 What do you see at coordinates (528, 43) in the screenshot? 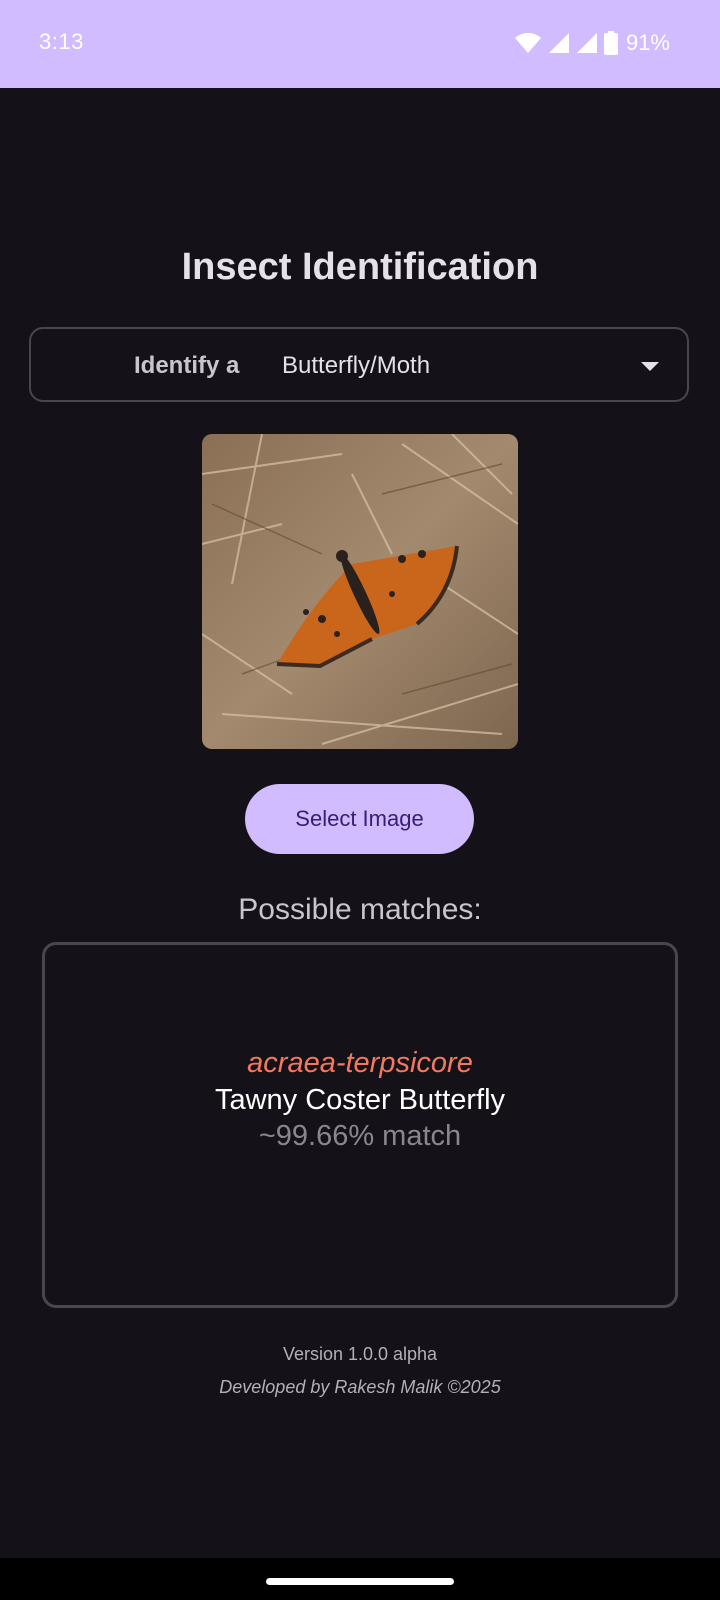
I see `wifi-icon` at bounding box center [528, 43].